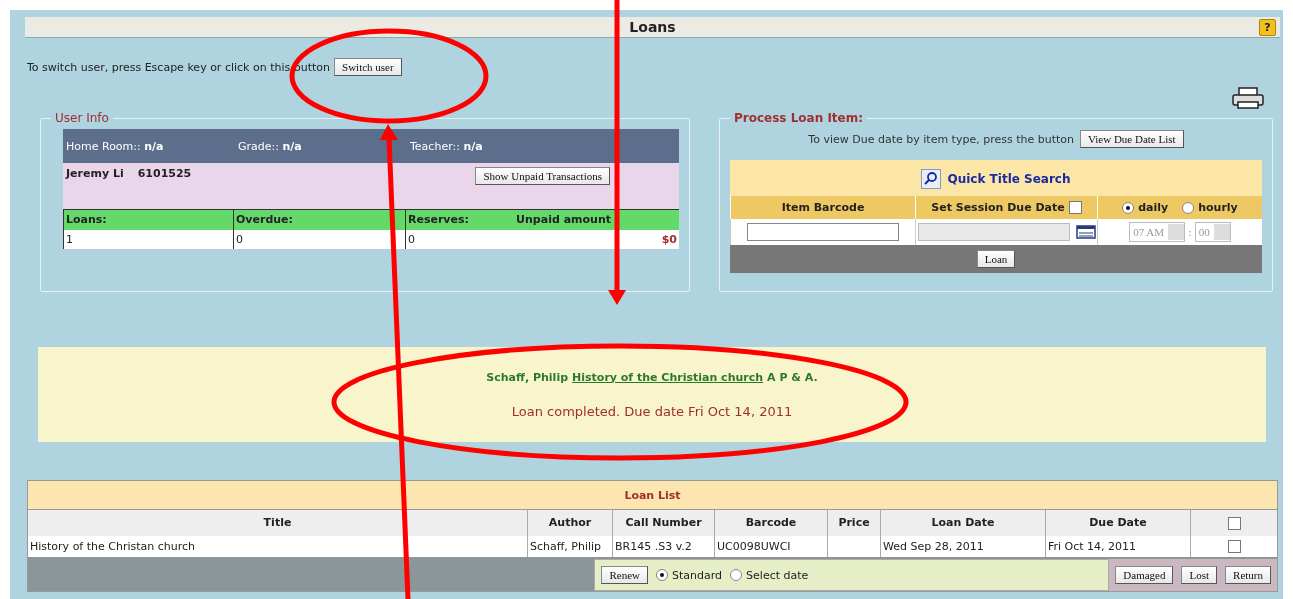 The width and height of the screenshot is (1293, 599). What do you see at coordinates (1144, 575) in the screenshot?
I see `action-button: Damaged` at bounding box center [1144, 575].